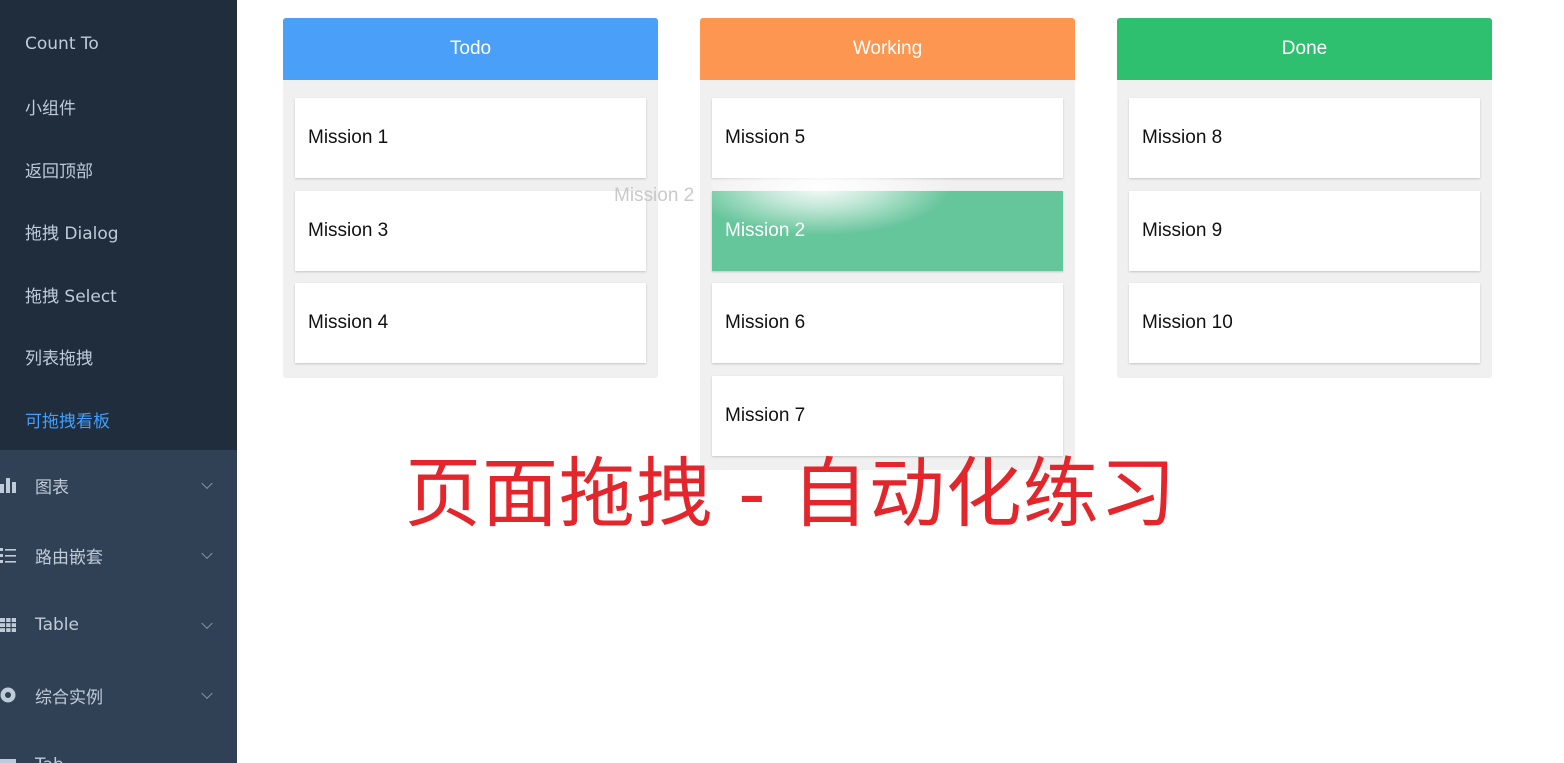 This screenshot has width=1564, height=763. What do you see at coordinates (887, 138) in the screenshot?
I see `mission-card: Mission 5` at bounding box center [887, 138].